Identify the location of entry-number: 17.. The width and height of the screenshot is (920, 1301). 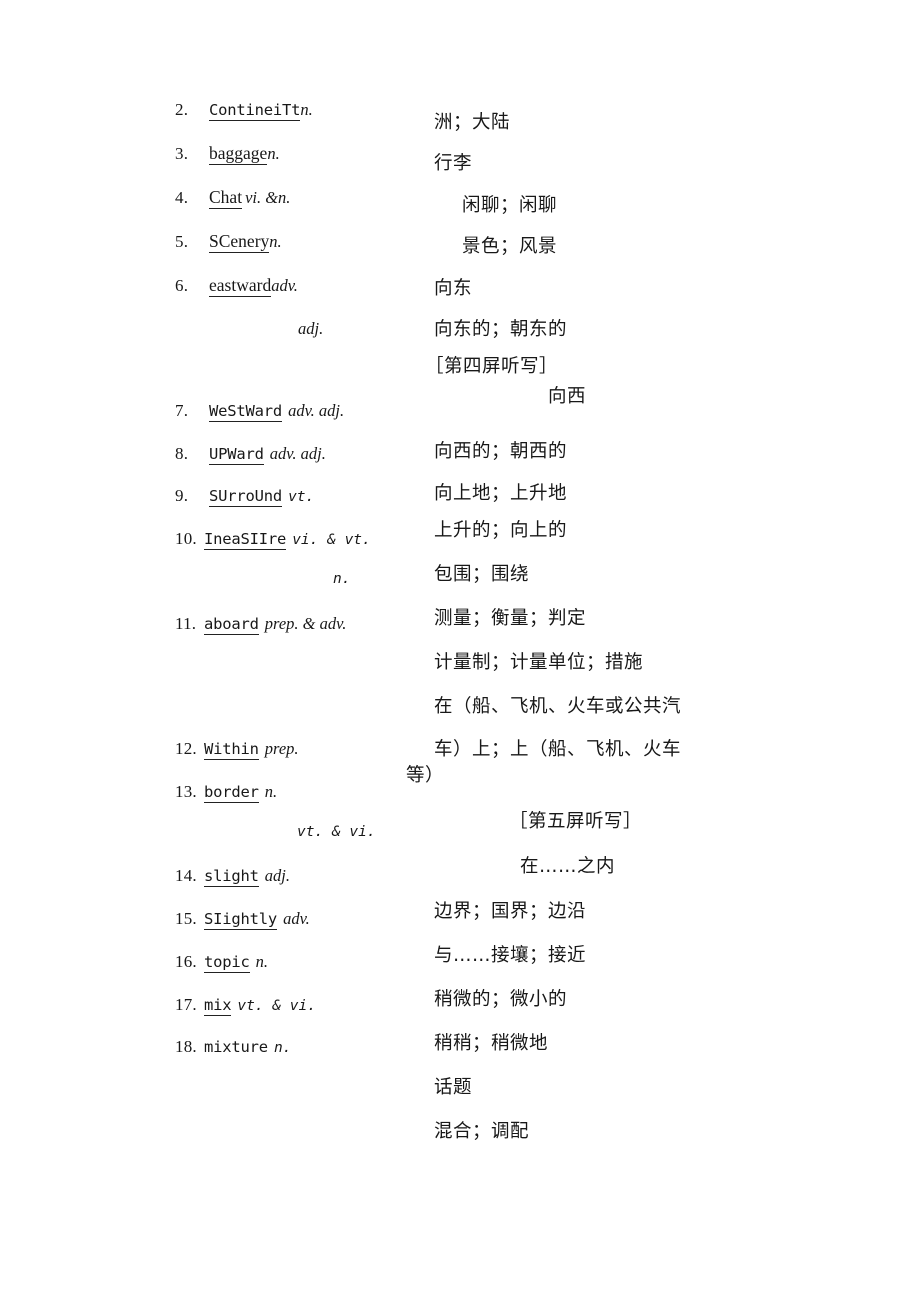
(186, 1004).